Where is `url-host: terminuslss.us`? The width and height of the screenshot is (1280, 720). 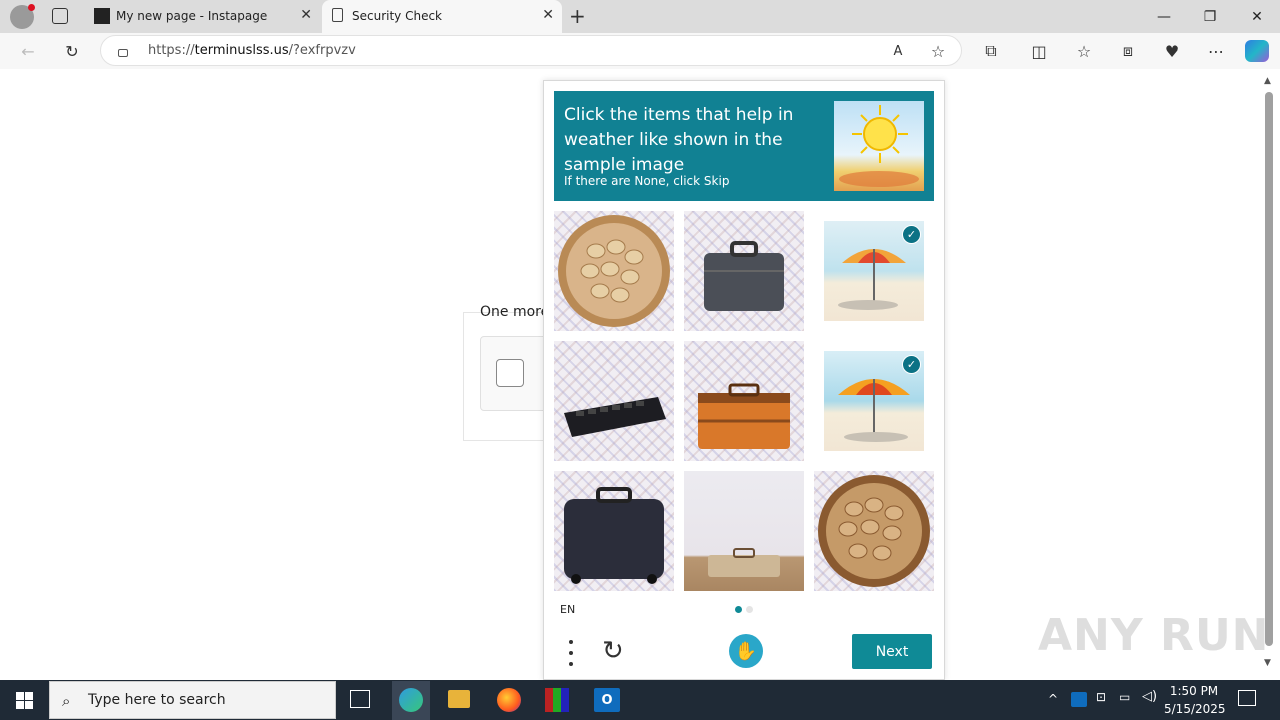
url-host: terminuslss.us is located at coordinates (241, 50).